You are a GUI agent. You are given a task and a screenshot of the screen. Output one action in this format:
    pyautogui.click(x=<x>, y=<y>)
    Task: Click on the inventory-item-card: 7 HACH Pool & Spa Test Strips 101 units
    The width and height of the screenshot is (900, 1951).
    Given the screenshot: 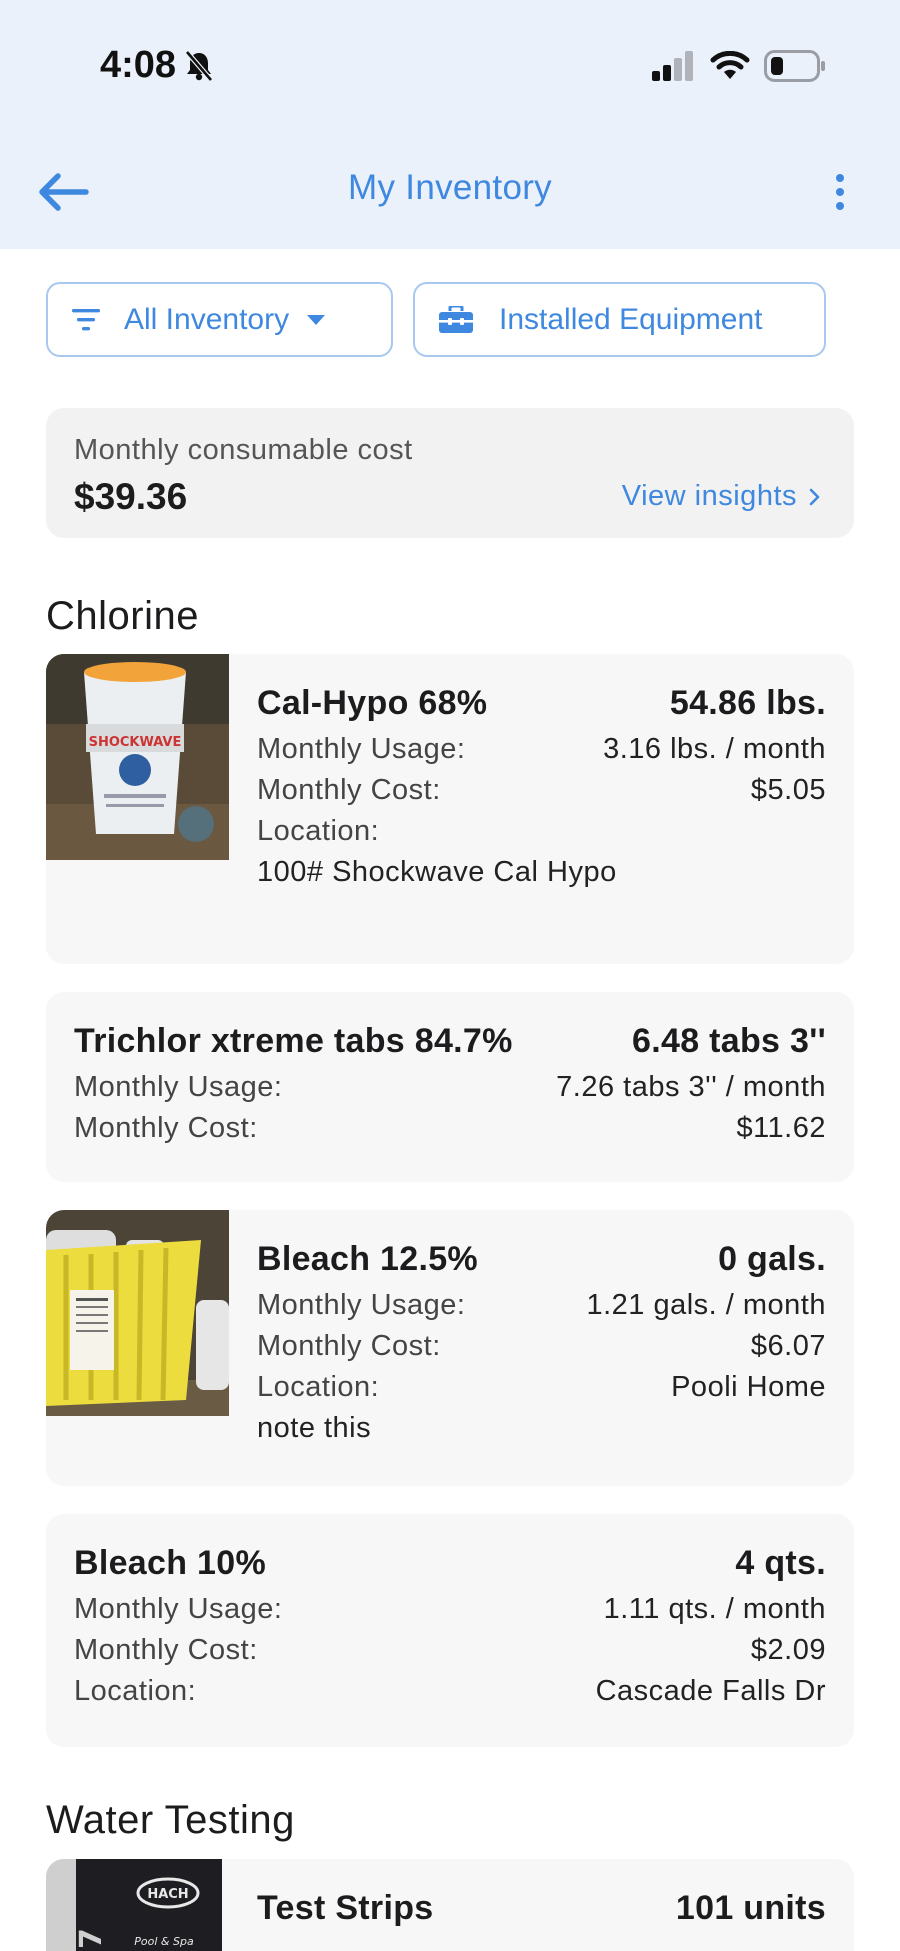 What is the action you would take?
    pyautogui.click(x=450, y=1905)
    